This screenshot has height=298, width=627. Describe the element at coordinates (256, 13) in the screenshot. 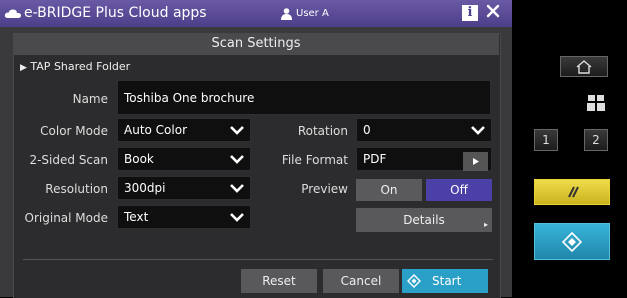

I see `app-bar: e-BRIDGE Plus Cloud apps User A i` at that location.